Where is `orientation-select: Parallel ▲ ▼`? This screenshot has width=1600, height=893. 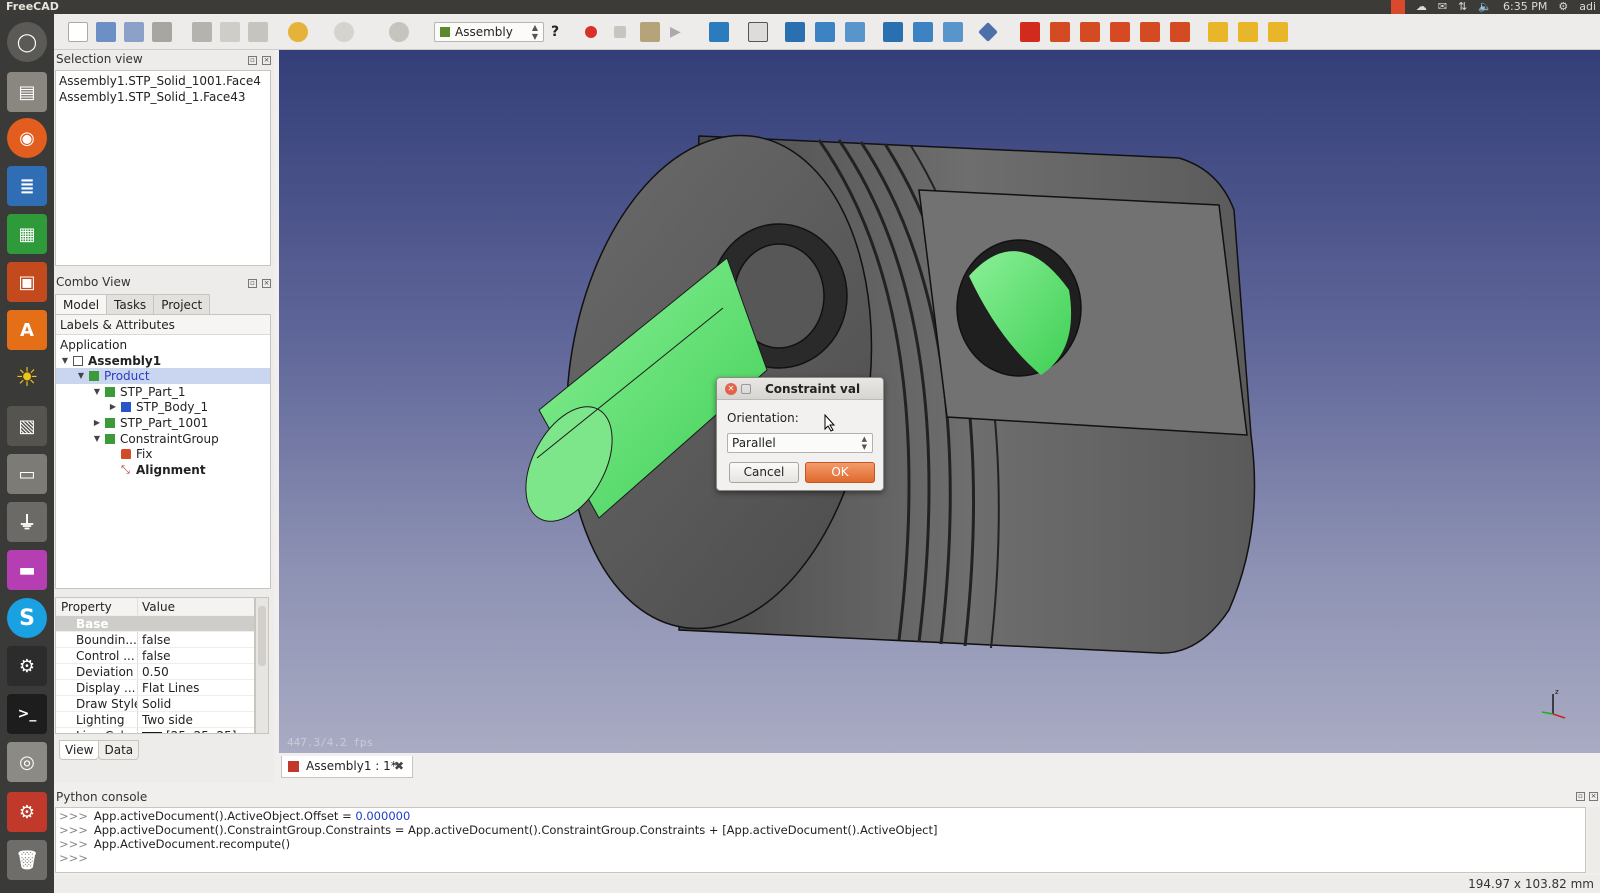 orientation-select: Parallel ▲ ▼ is located at coordinates (800, 443).